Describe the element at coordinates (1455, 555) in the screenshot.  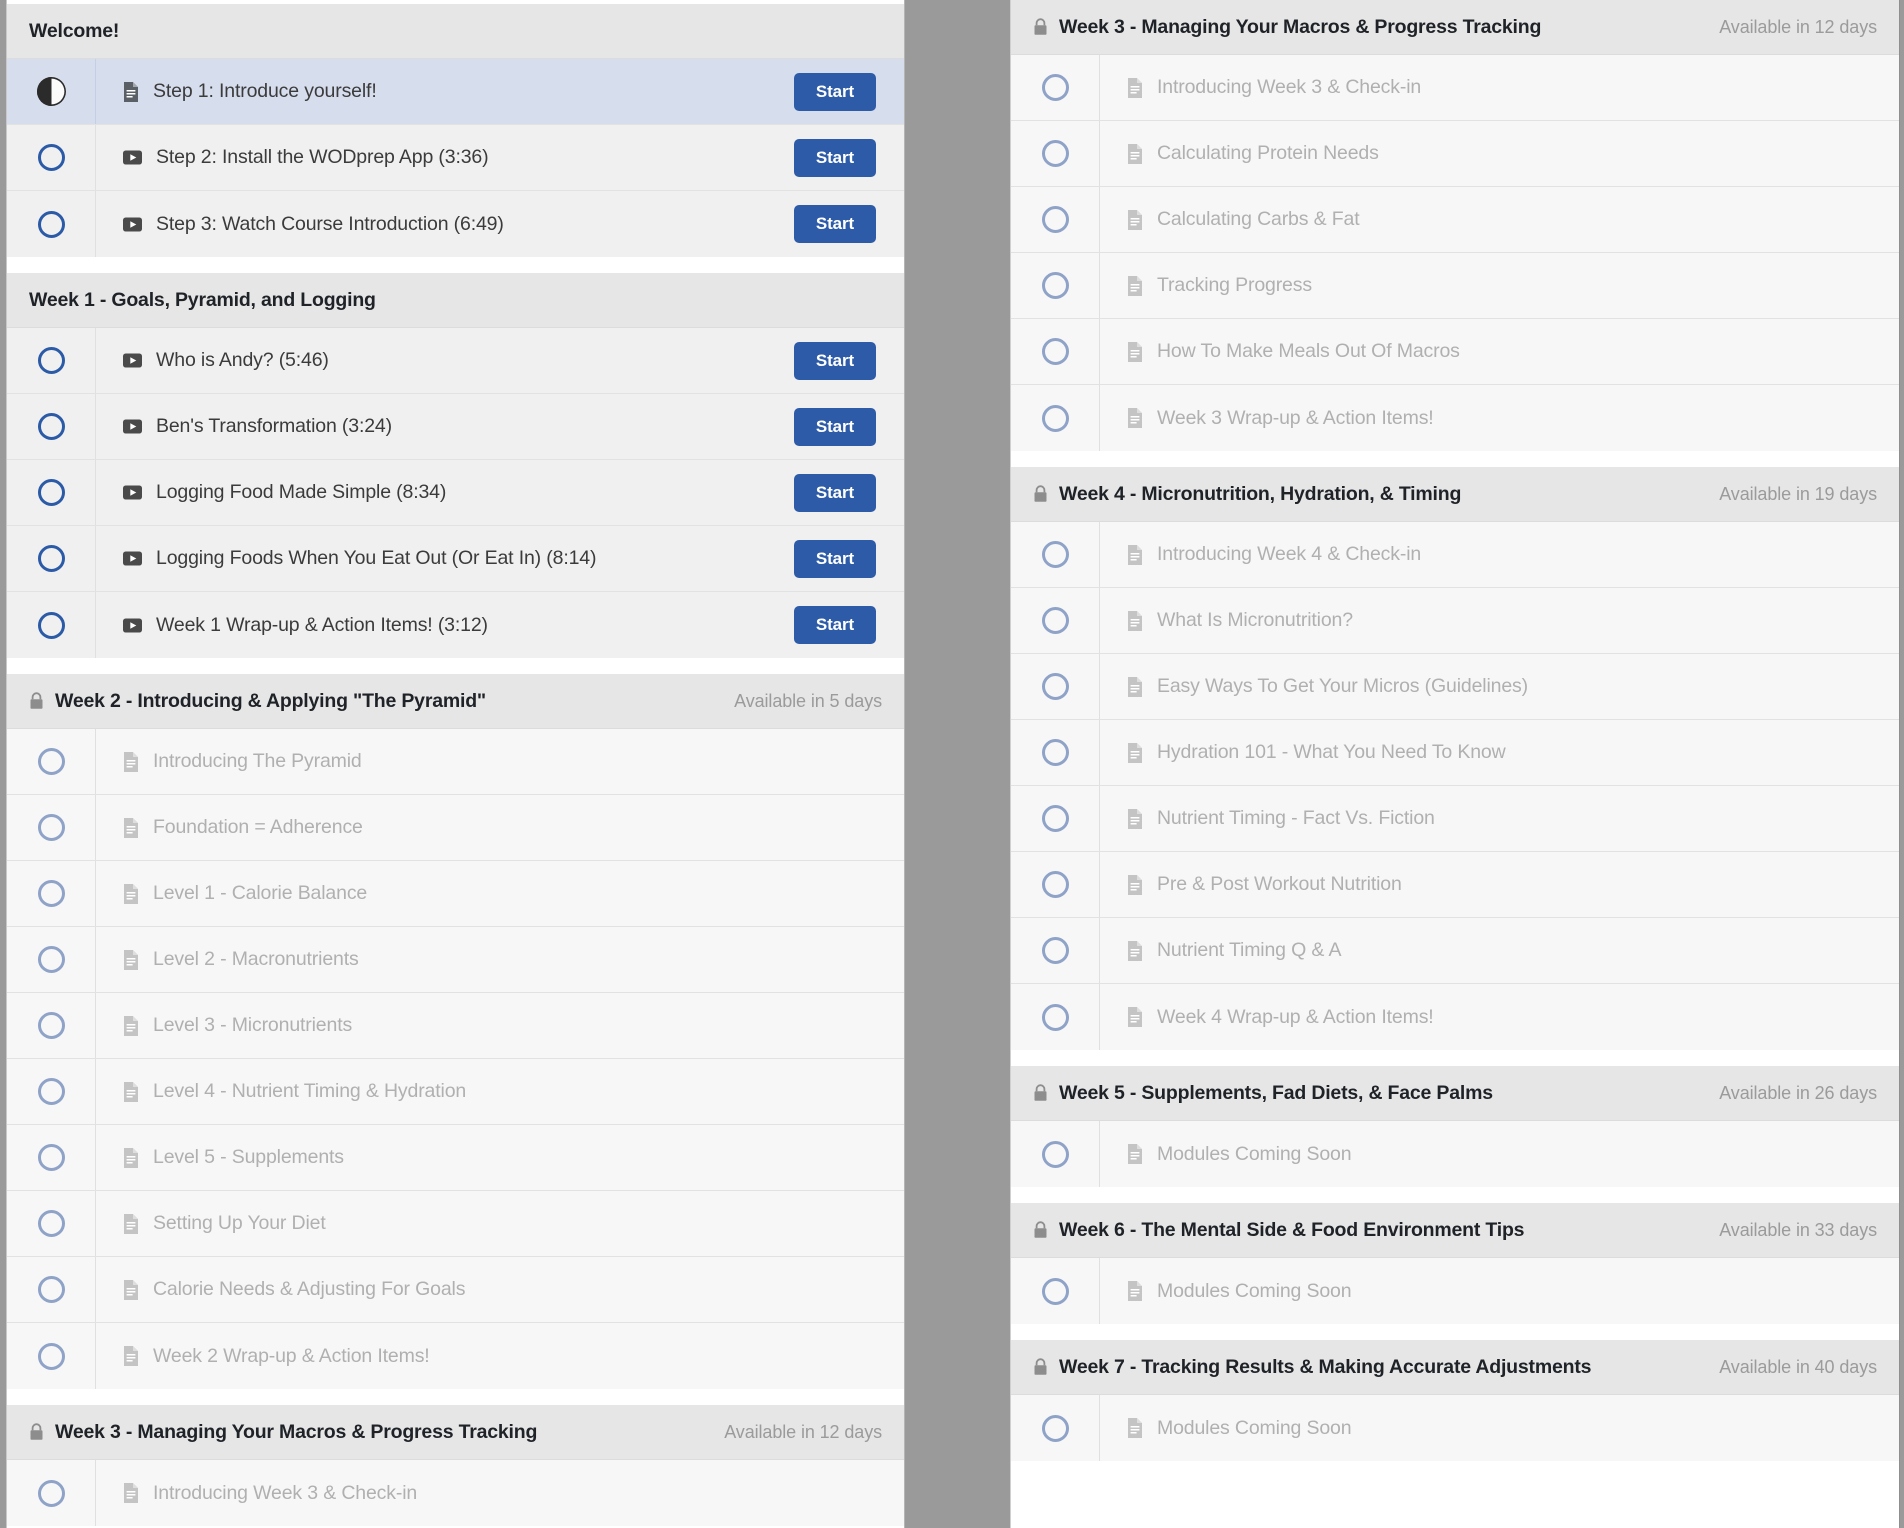
I see `lesson-row: Introducing Week 4 & Check-in` at that location.